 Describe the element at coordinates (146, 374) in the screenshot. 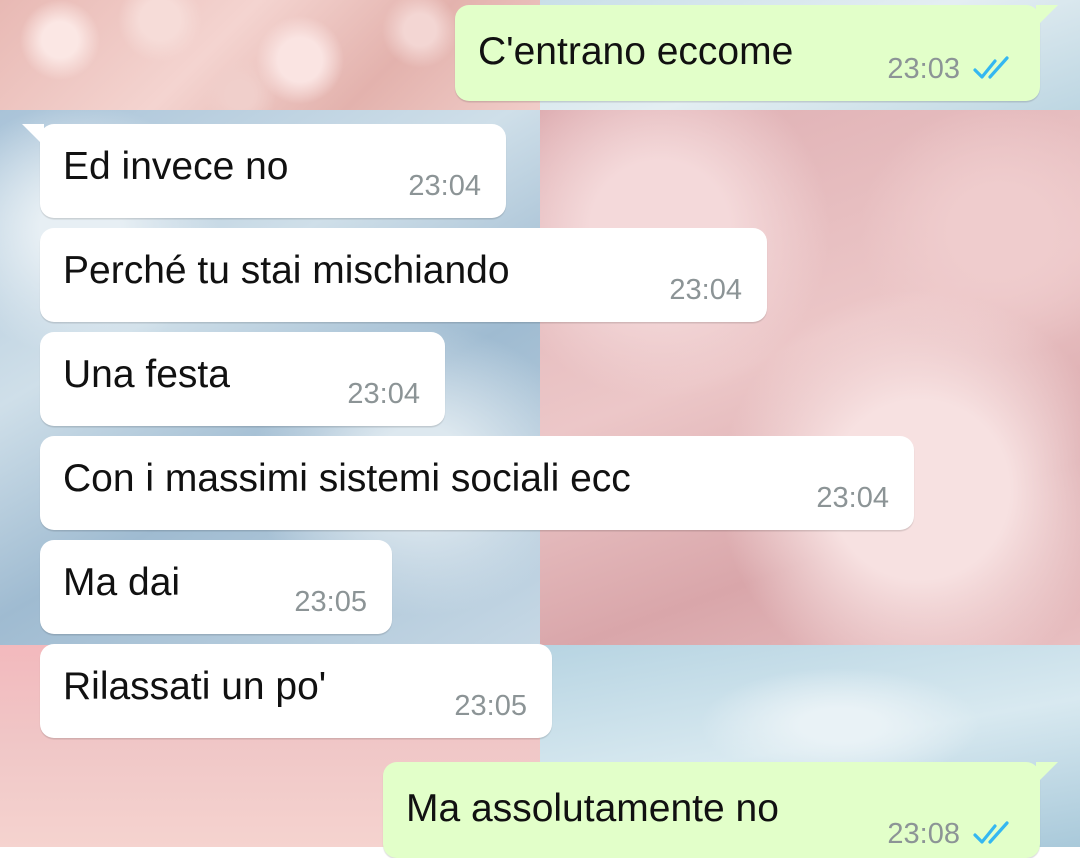

I see `message-text: Una festa` at that location.